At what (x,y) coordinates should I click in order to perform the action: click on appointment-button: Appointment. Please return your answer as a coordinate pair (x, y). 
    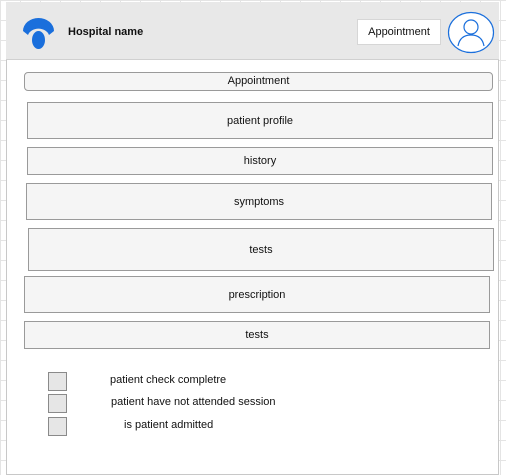
    Looking at the image, I should click on (399, 32).